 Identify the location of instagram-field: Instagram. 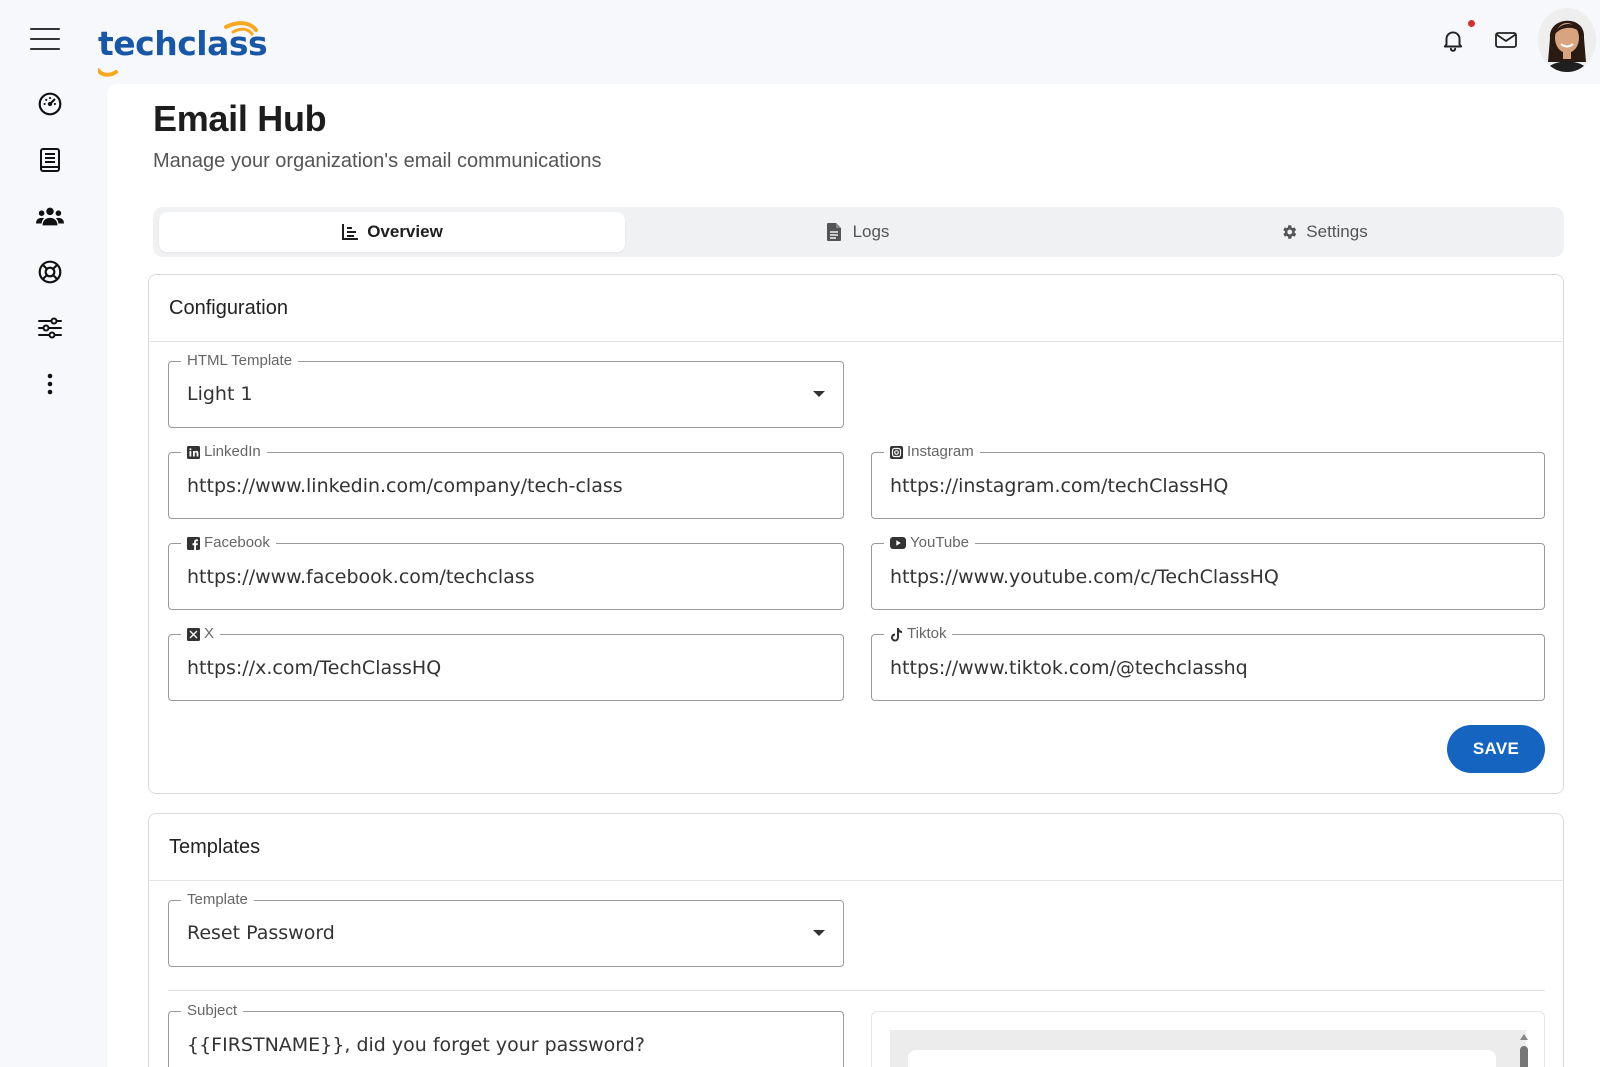
(1208, 481).